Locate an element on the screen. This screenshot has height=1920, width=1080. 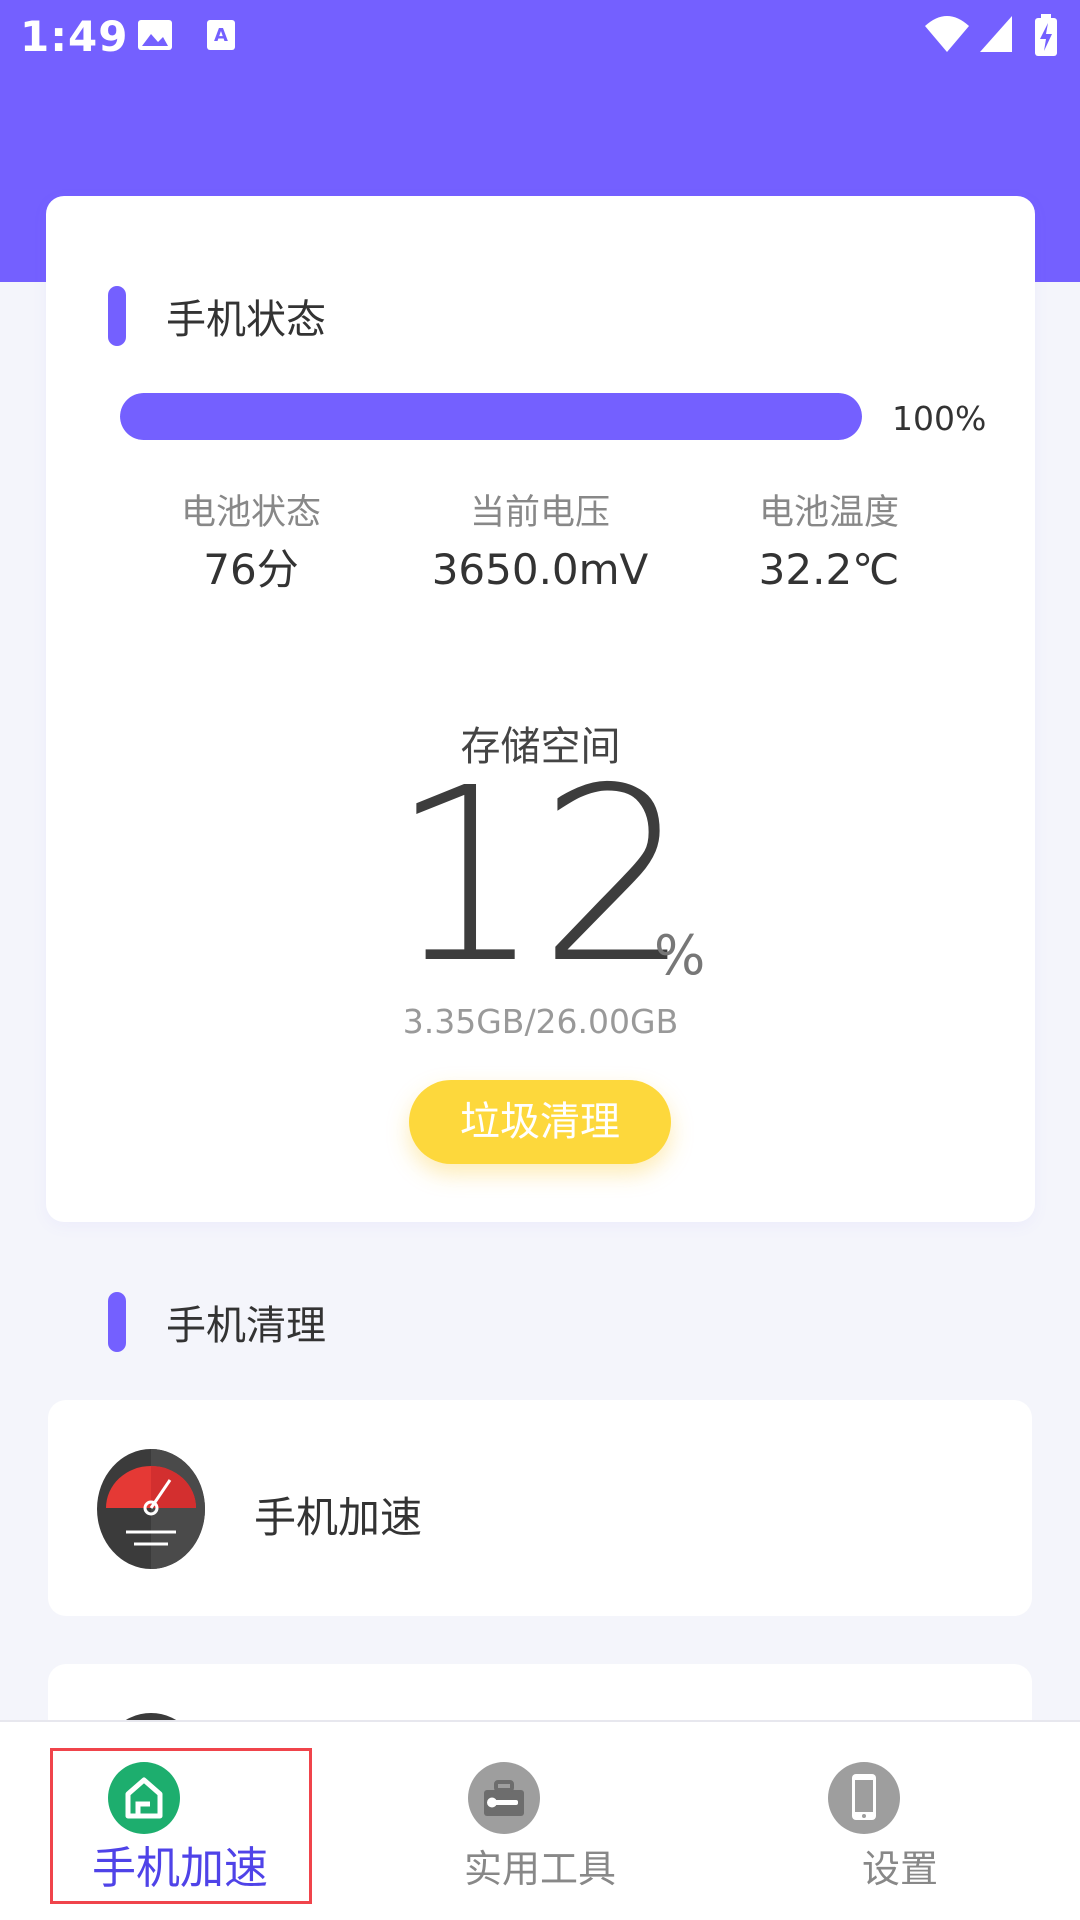
junk-clean-button: 垃圾清理 is located at coordinates (540, 1122).